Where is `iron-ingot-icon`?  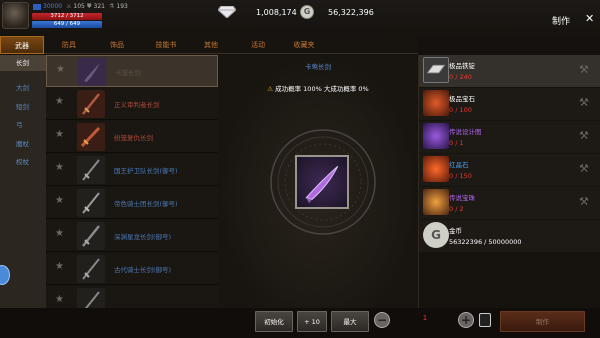 iron-ingot-icon is located at coordinates (436, 70).